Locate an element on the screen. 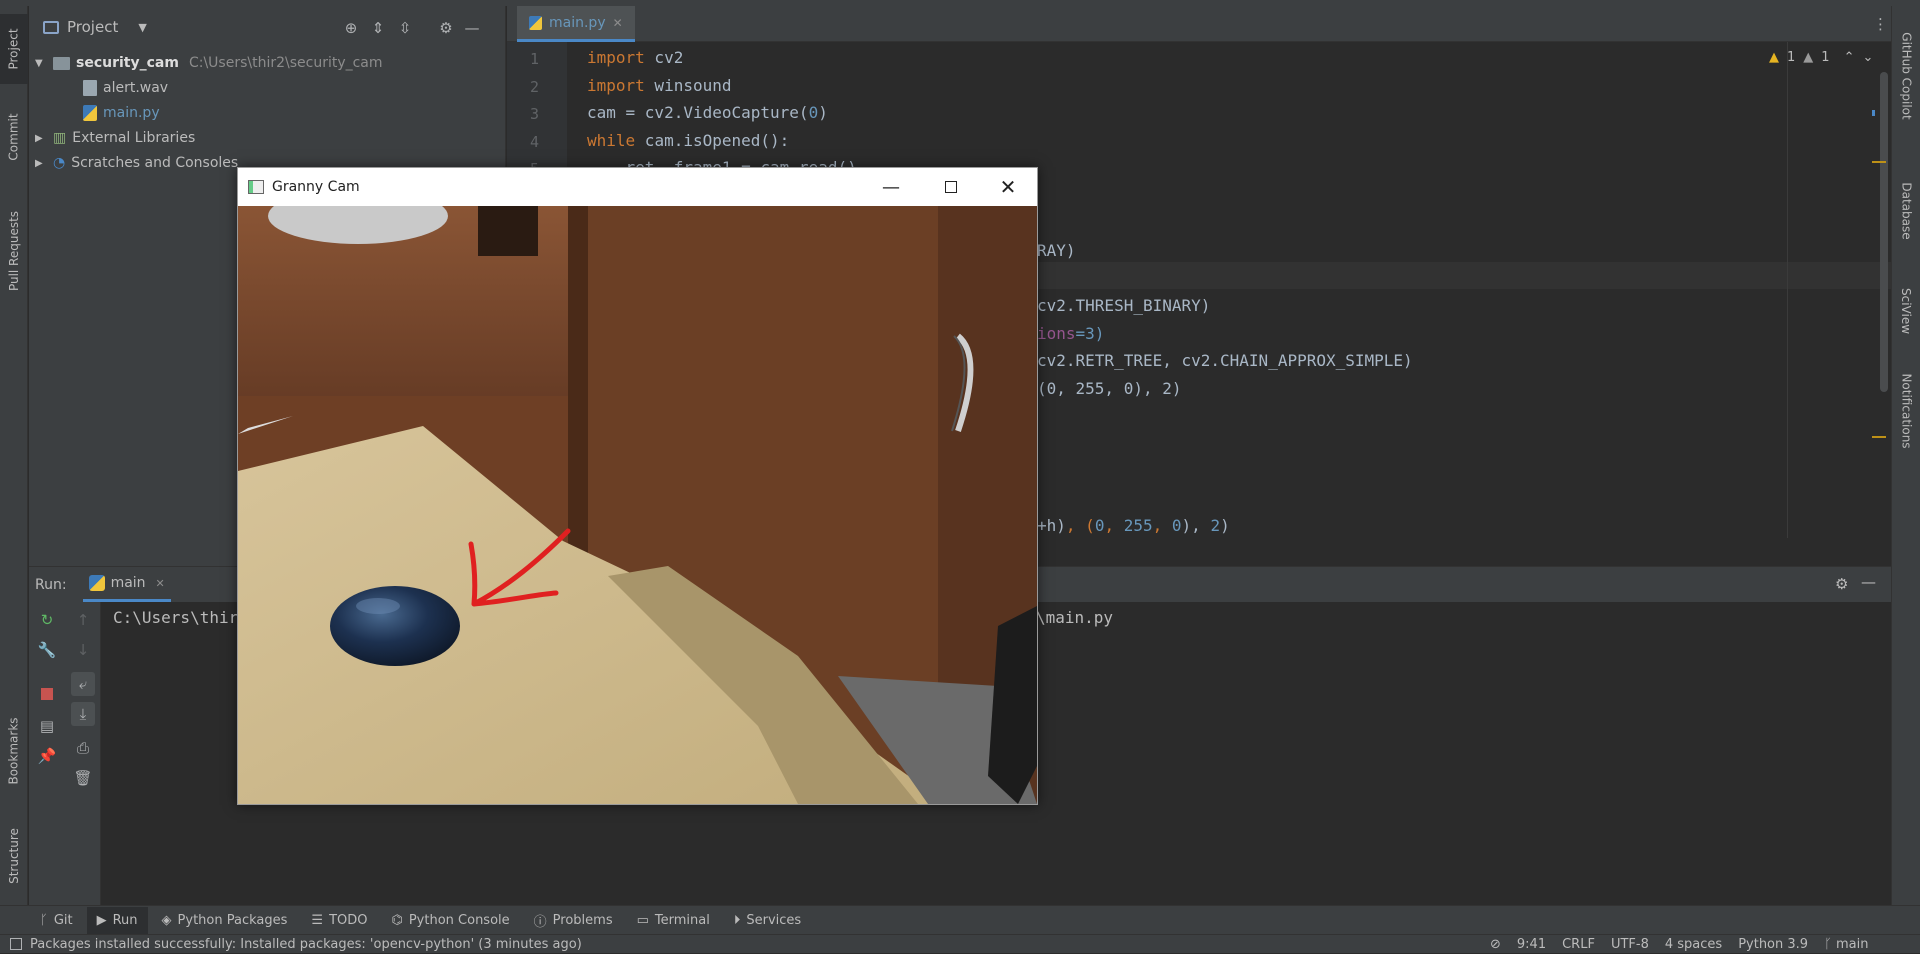  tree-scratches: ▶ ◔ Scratches and Consoles is located at coordinates (136, 163).